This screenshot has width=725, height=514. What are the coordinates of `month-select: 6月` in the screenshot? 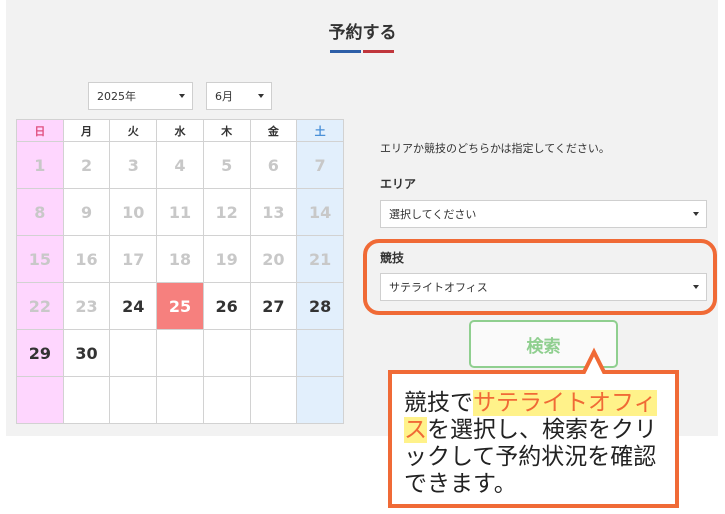 It's located at (239, 96).